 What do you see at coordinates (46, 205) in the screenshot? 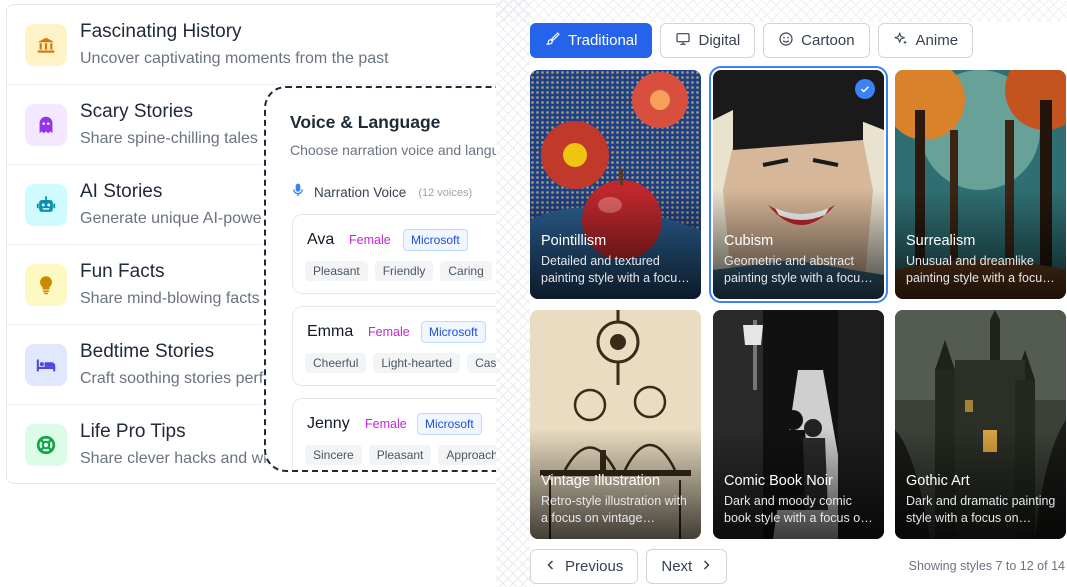
I see `robot-icon` at bounding box center [46, 205].